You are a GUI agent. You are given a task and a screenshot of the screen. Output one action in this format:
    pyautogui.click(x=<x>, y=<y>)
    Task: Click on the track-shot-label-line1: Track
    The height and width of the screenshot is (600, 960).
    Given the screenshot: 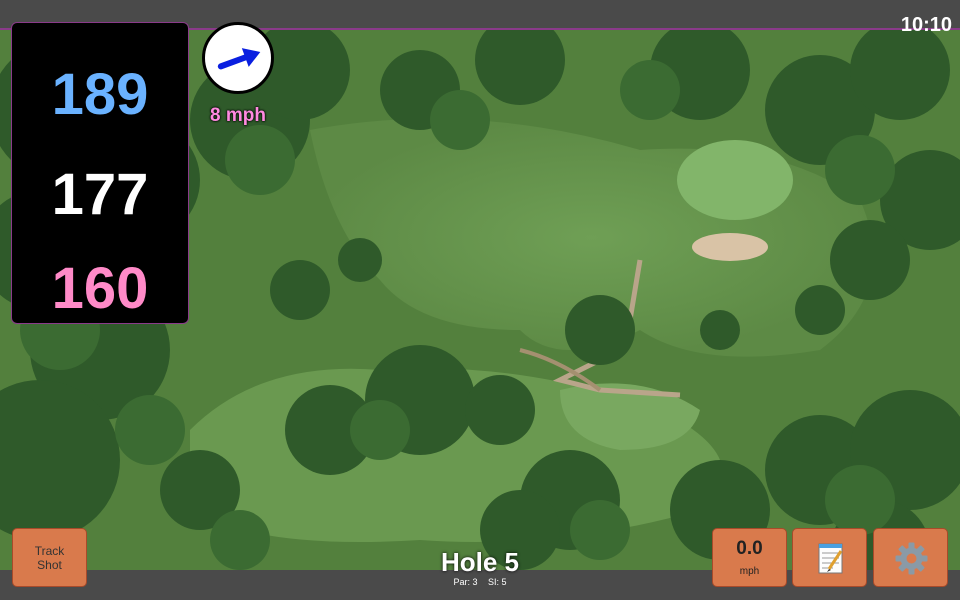 What is the action you would take?
    pyautogui.click(x=49, y=550)
    